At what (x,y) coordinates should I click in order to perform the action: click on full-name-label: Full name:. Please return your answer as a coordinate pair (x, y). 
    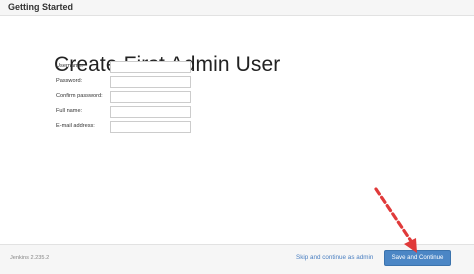
    Looking at the image, I should click on (69, 111).